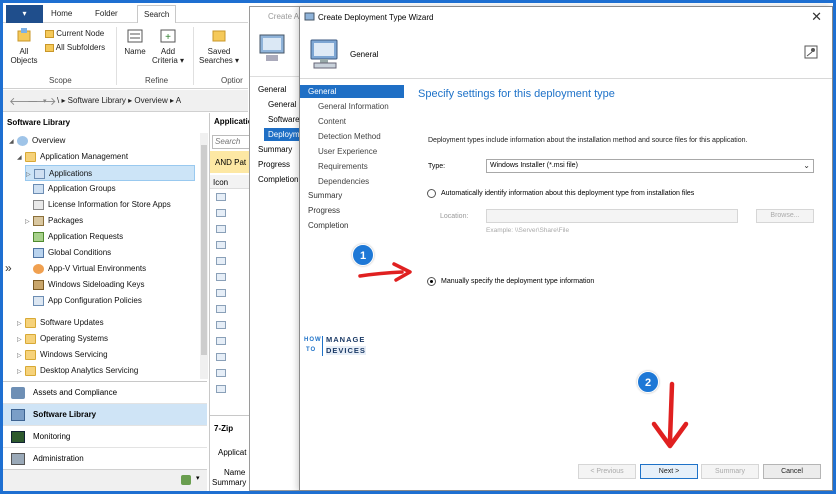 This screenshot has width=836, height=494. What do you see at coordinates (74, 33) in the screenshot?
I see `current-node-button: Current Node` at bounding box center [74, 33].